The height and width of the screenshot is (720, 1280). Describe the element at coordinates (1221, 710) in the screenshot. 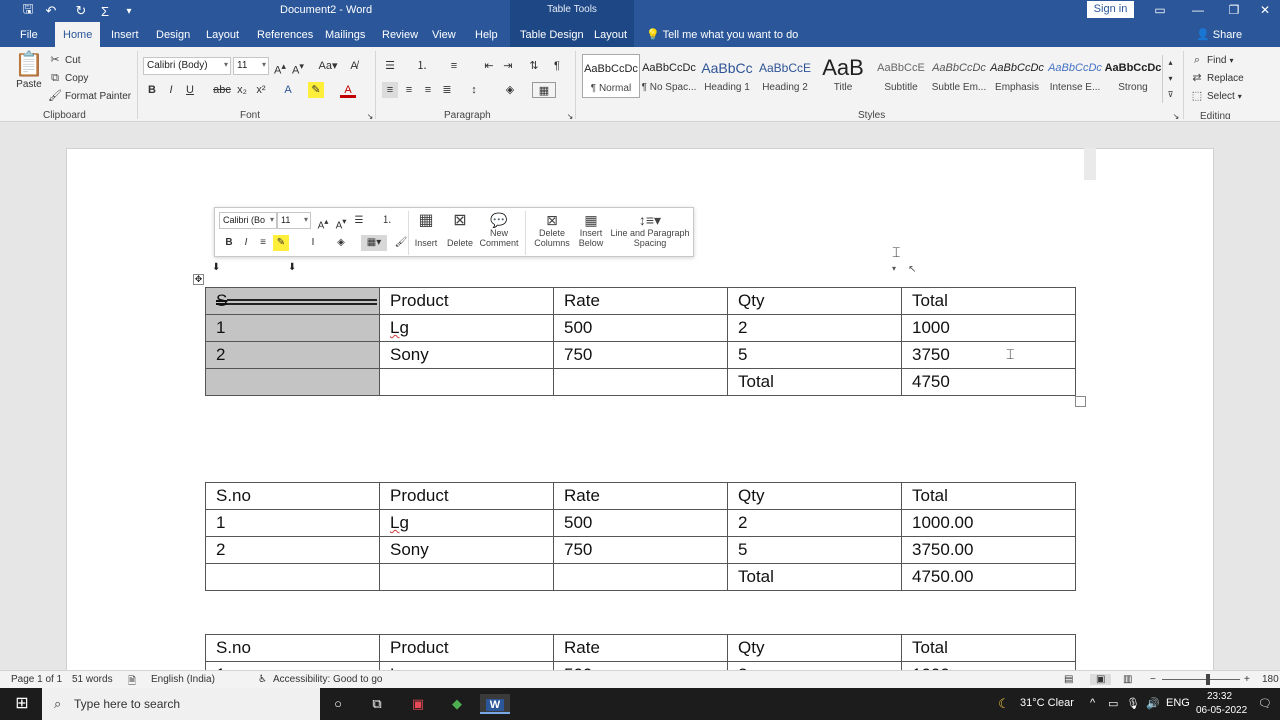

I see `clock-date: 06-05-2022` at that location.